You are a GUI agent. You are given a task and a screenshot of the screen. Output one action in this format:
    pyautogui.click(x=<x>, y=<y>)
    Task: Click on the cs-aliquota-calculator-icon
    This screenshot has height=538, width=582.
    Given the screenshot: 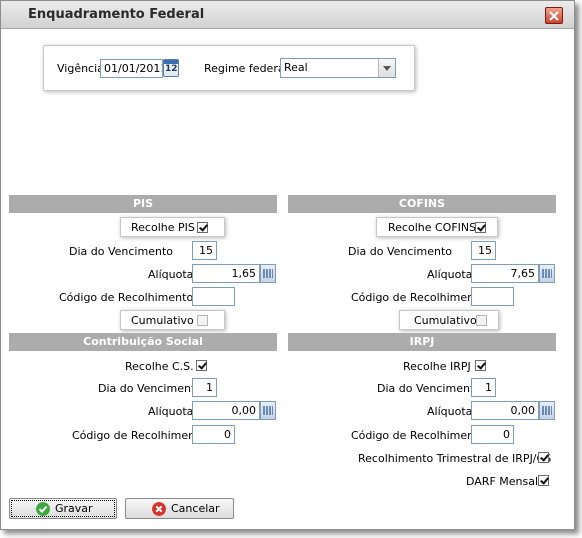 What is the action you would take?
    pyautogui.click(x=268, y=410)
    